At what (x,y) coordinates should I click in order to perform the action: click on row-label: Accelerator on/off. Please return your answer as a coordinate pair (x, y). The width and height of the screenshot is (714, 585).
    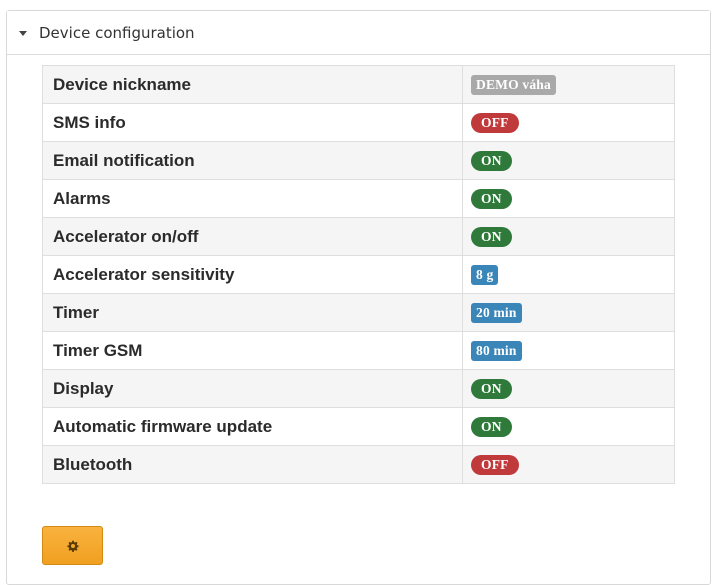
    Looking at the image, I should click on (252, 236).